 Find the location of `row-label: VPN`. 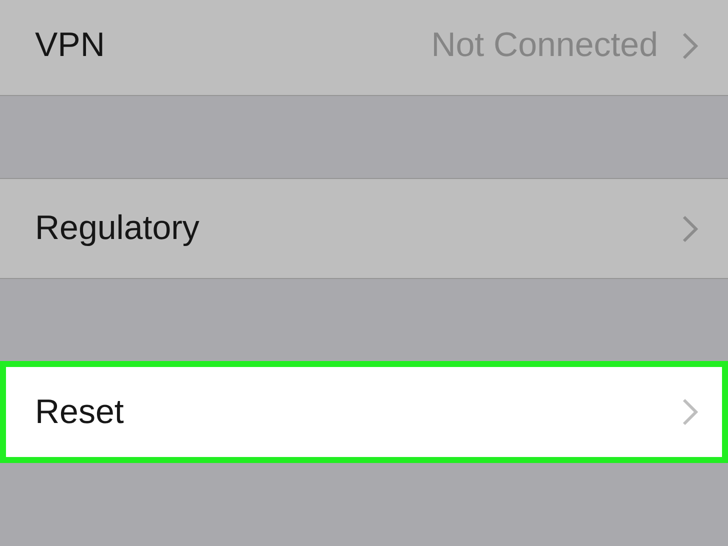

row-label: VPN is located at coordinates (70, 45).